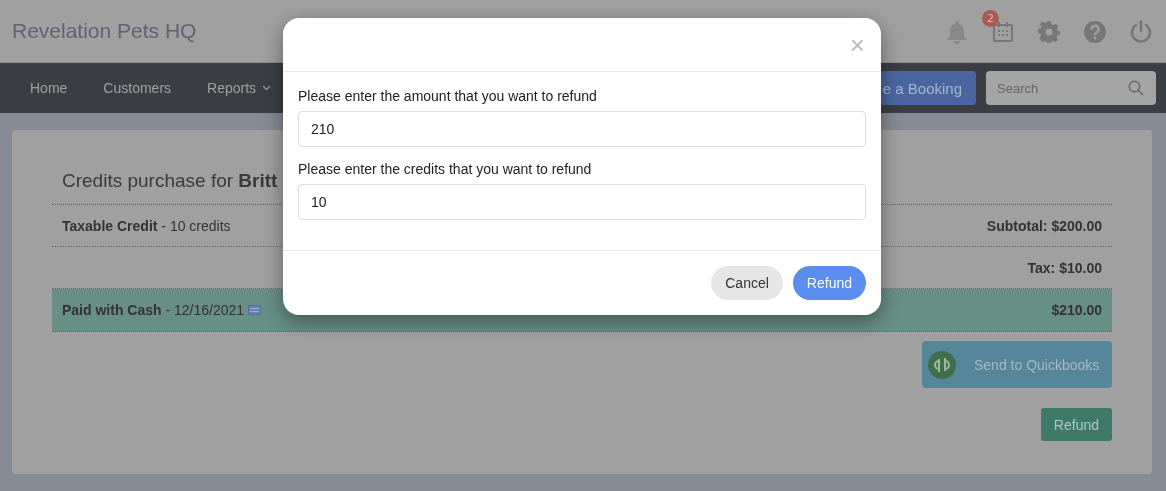 The width and height of the screenshot is (1166, 491). What do you see at coordinates (747, 283) in the screenshot?
I see `cancel-button: Cancel` at bounding box center [747, 283].